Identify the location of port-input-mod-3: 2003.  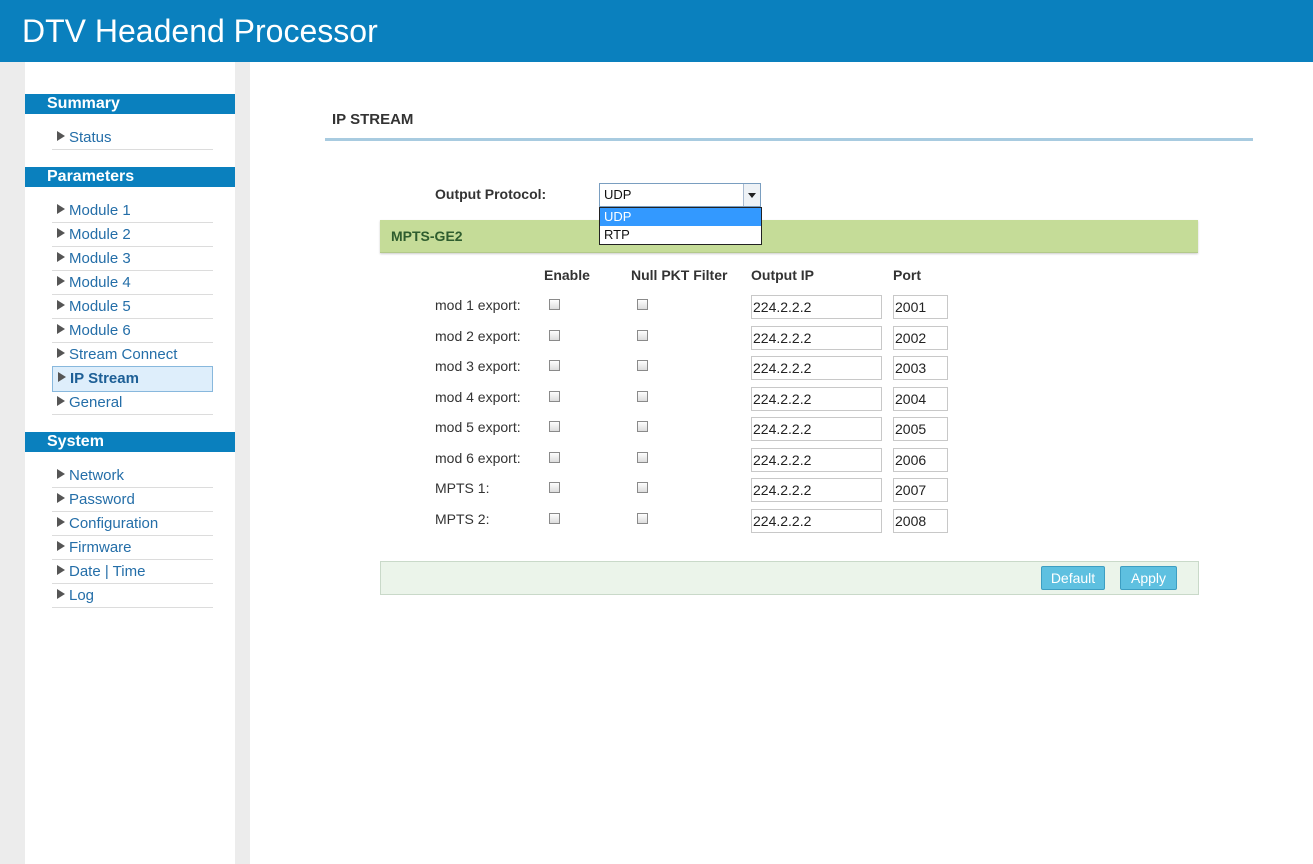
(920, 368).